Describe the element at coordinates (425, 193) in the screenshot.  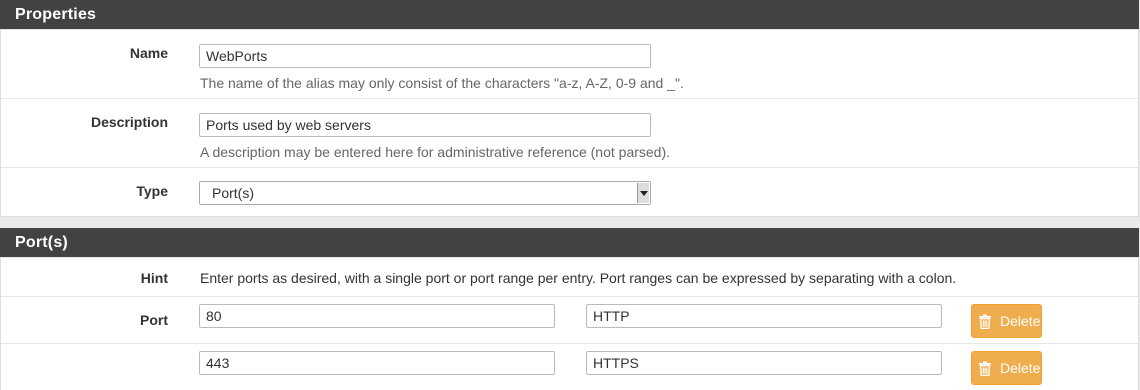
I see `type-select: Port(s)` at that location.